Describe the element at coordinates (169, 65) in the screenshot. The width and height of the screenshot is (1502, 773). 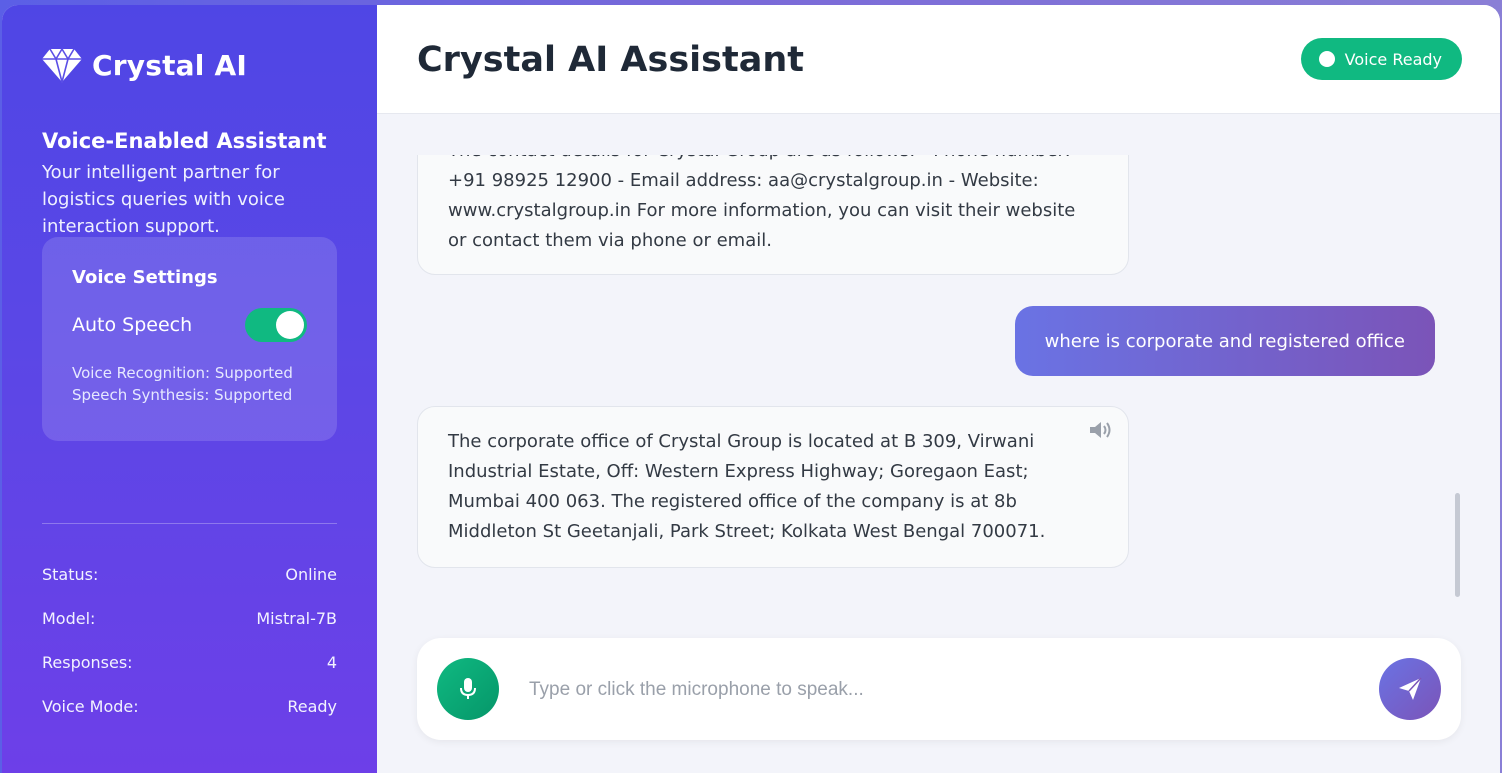
I see `brand-name: Crystal AI` at that location.